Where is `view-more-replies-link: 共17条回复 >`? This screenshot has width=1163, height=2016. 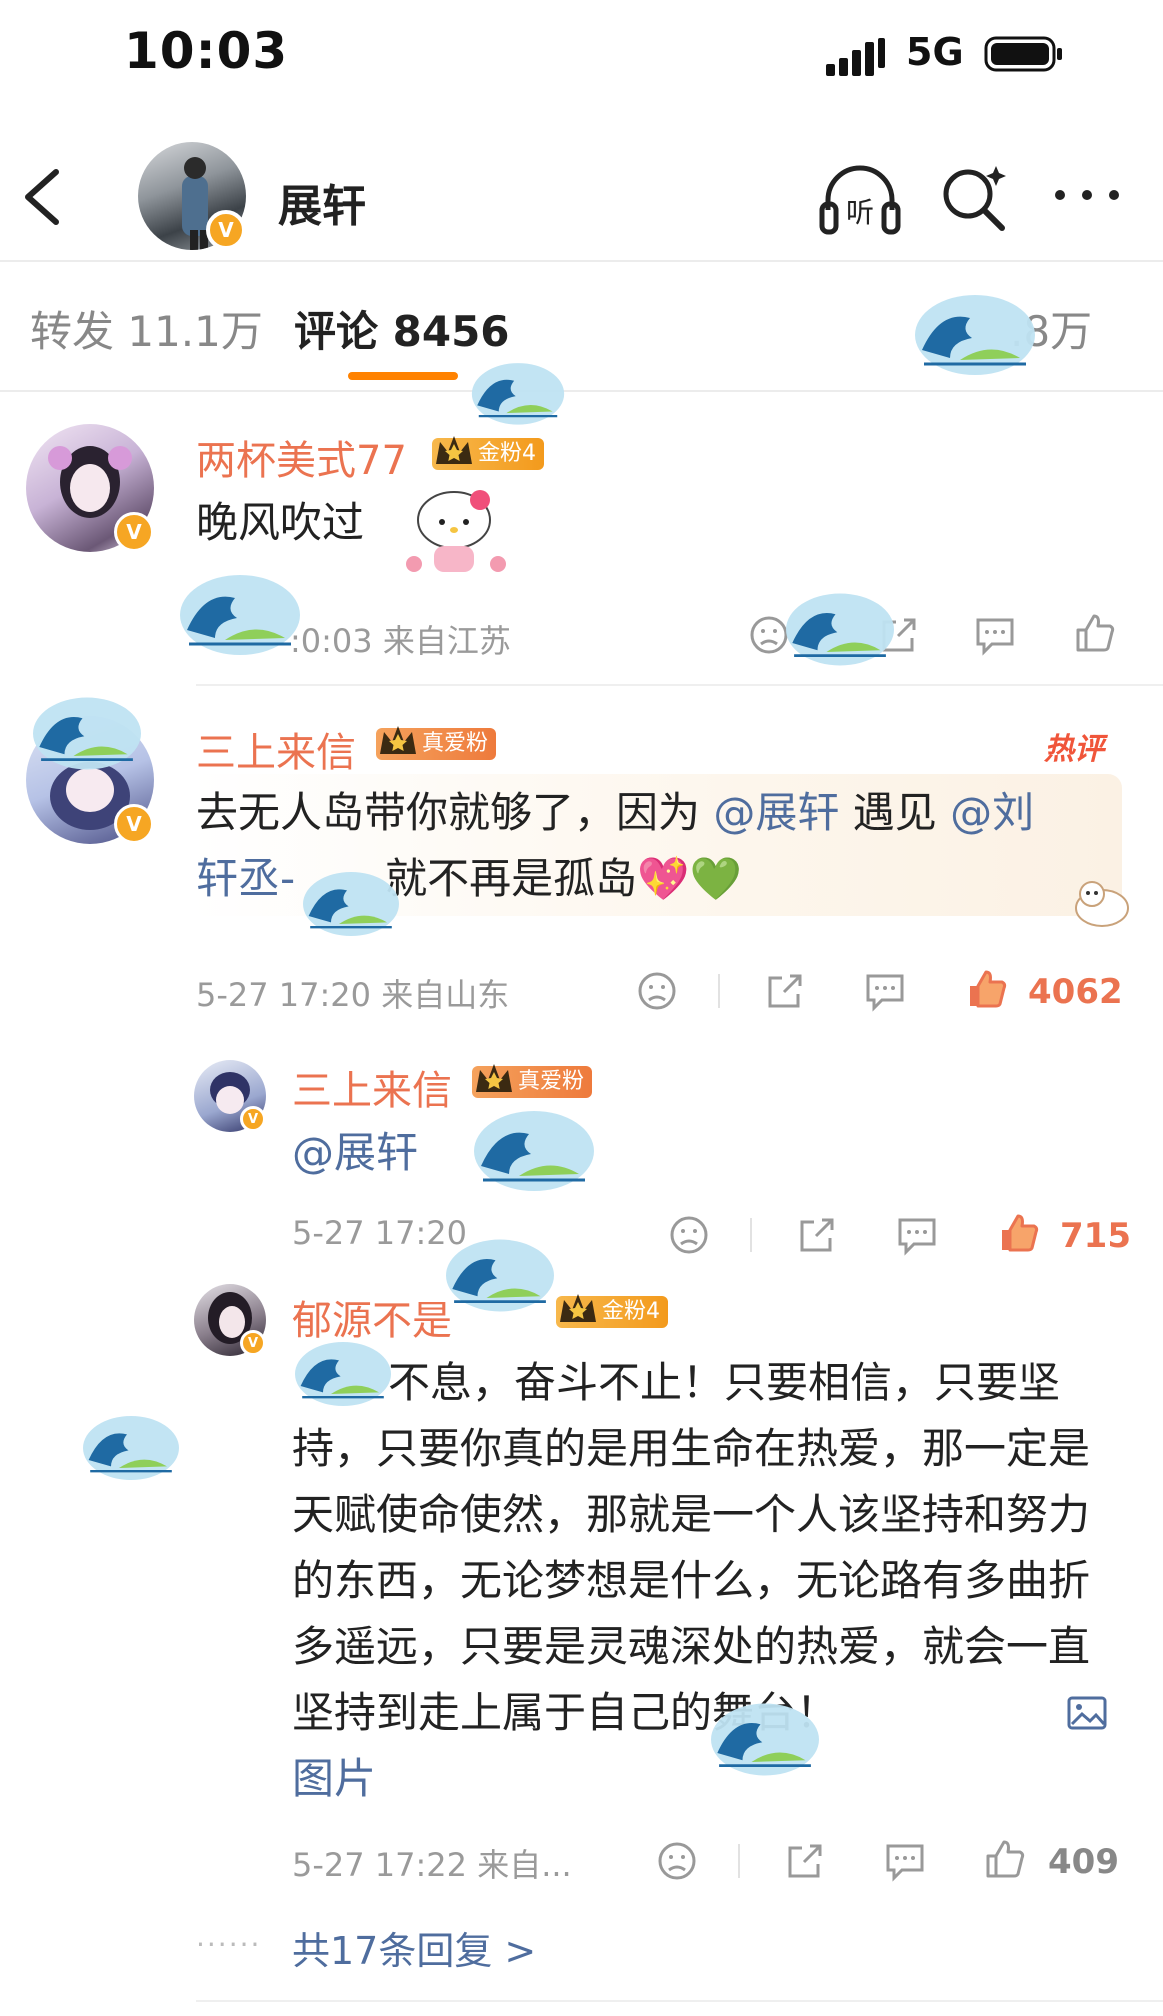 view-more-replies-link: 共17条回复 > is located at coordinates (414, 1947).